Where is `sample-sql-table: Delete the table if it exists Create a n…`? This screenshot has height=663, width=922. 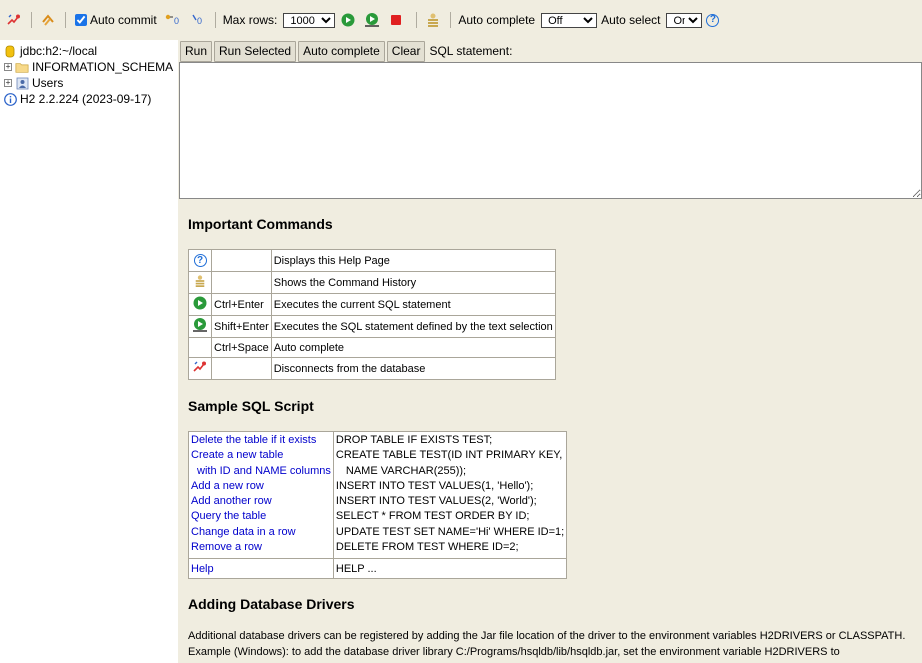 sample-sql-table: Delete the table if it exists Create a n… is located at coordinates (378, 505).